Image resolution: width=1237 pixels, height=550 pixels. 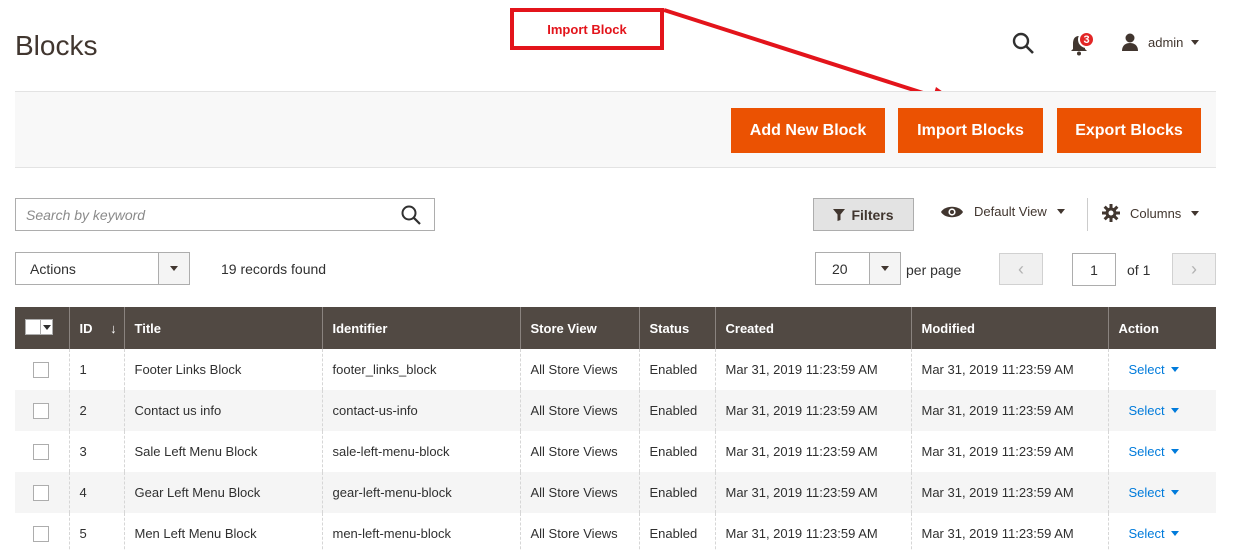 What do you see at coordinates (813, 328) in the screenshot?
I see `column-header-created: Created` at bounding box center [813, 328].